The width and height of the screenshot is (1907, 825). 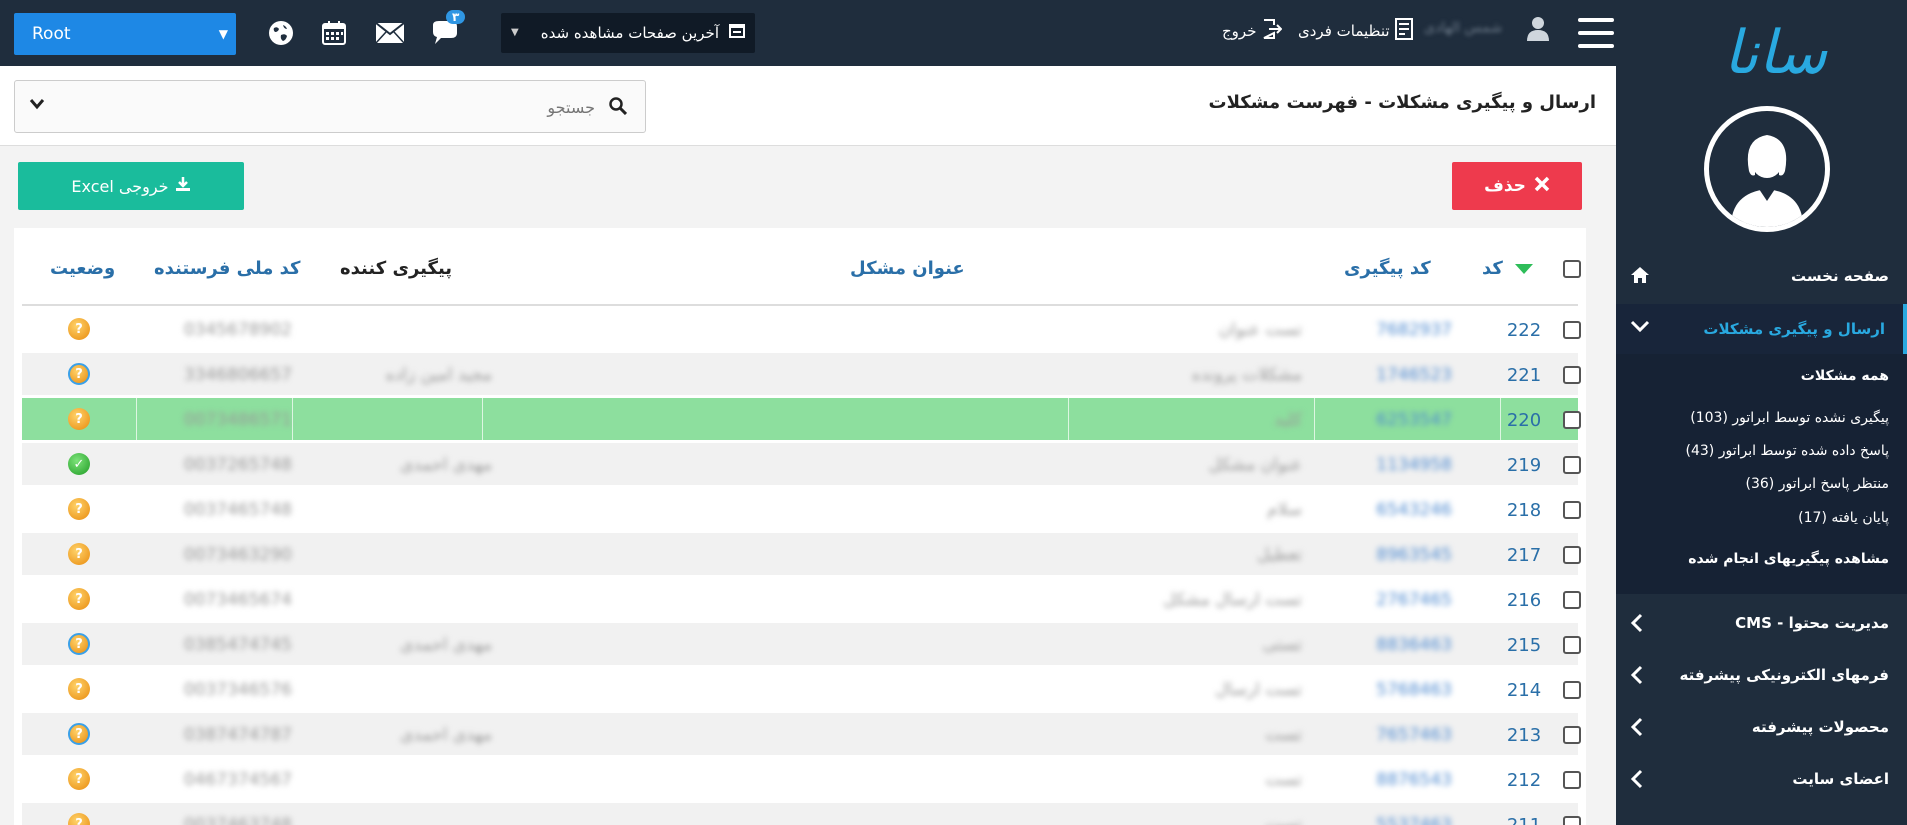 I want to click on col-follower: پیگیری کننده, so click(x=396, y=268).